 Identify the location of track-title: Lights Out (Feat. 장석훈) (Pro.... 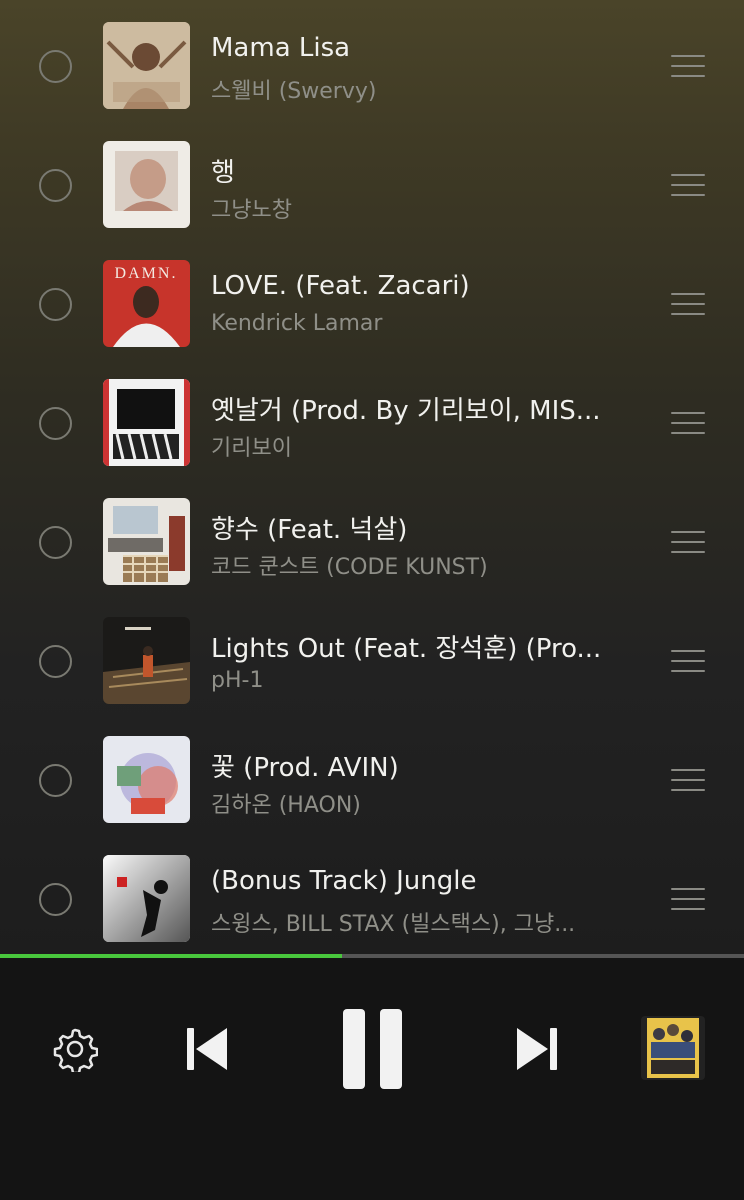
(406, 649).